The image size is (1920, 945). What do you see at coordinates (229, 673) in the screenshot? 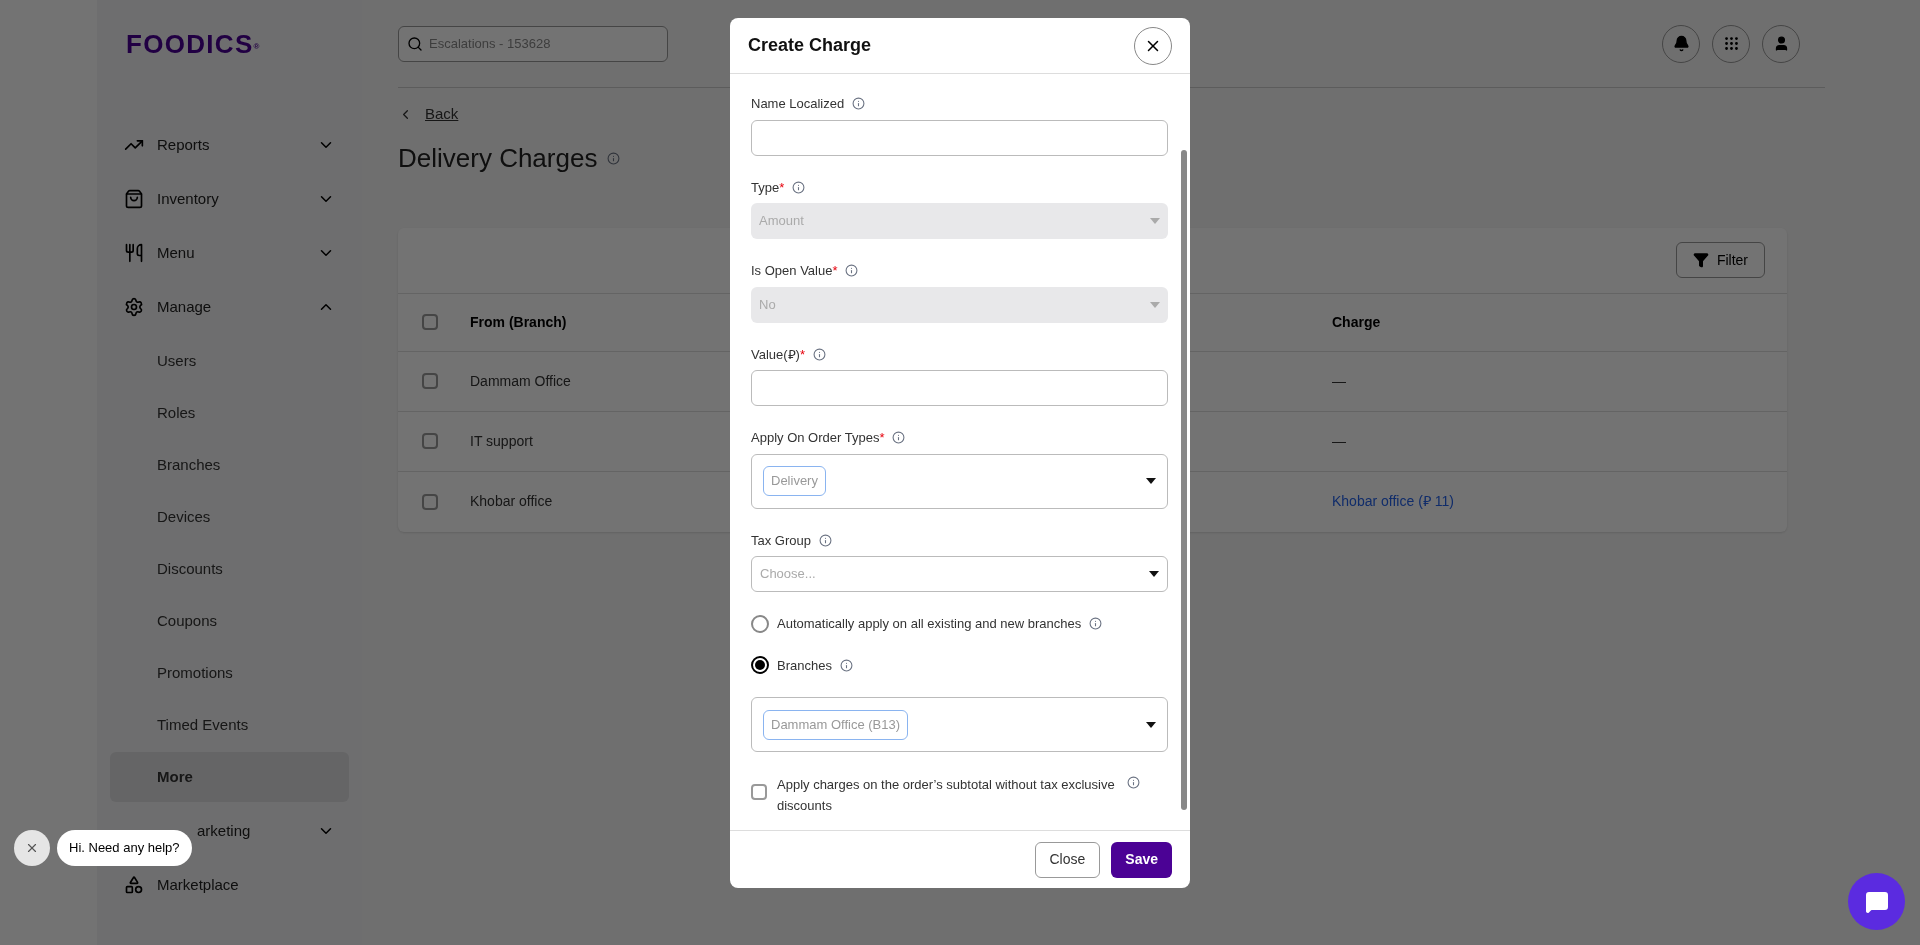
I see `sidebar-subitem: Promotions` at bounding box center [229, 673].